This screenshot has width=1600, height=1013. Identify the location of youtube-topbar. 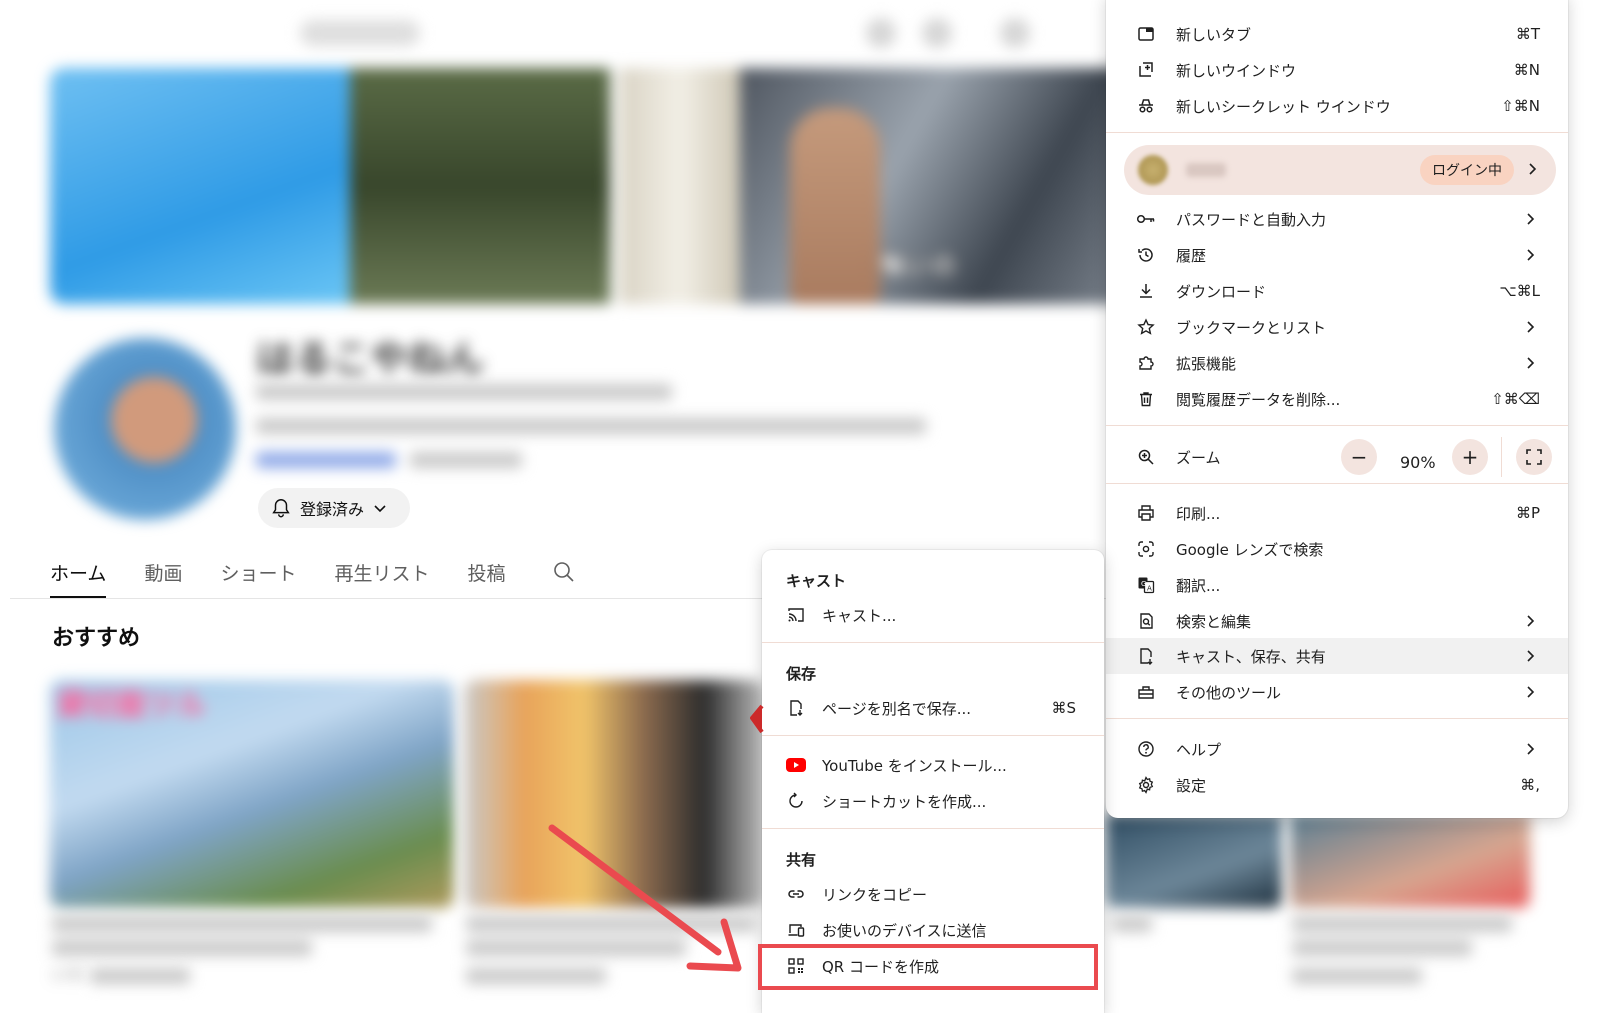
(565, 31).